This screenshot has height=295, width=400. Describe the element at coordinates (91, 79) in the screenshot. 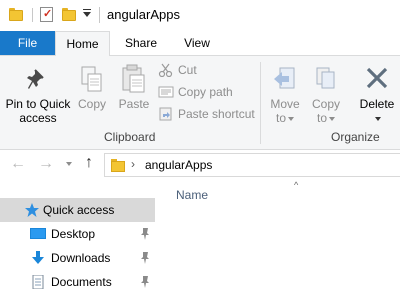

I see `copy-icon` at that location.